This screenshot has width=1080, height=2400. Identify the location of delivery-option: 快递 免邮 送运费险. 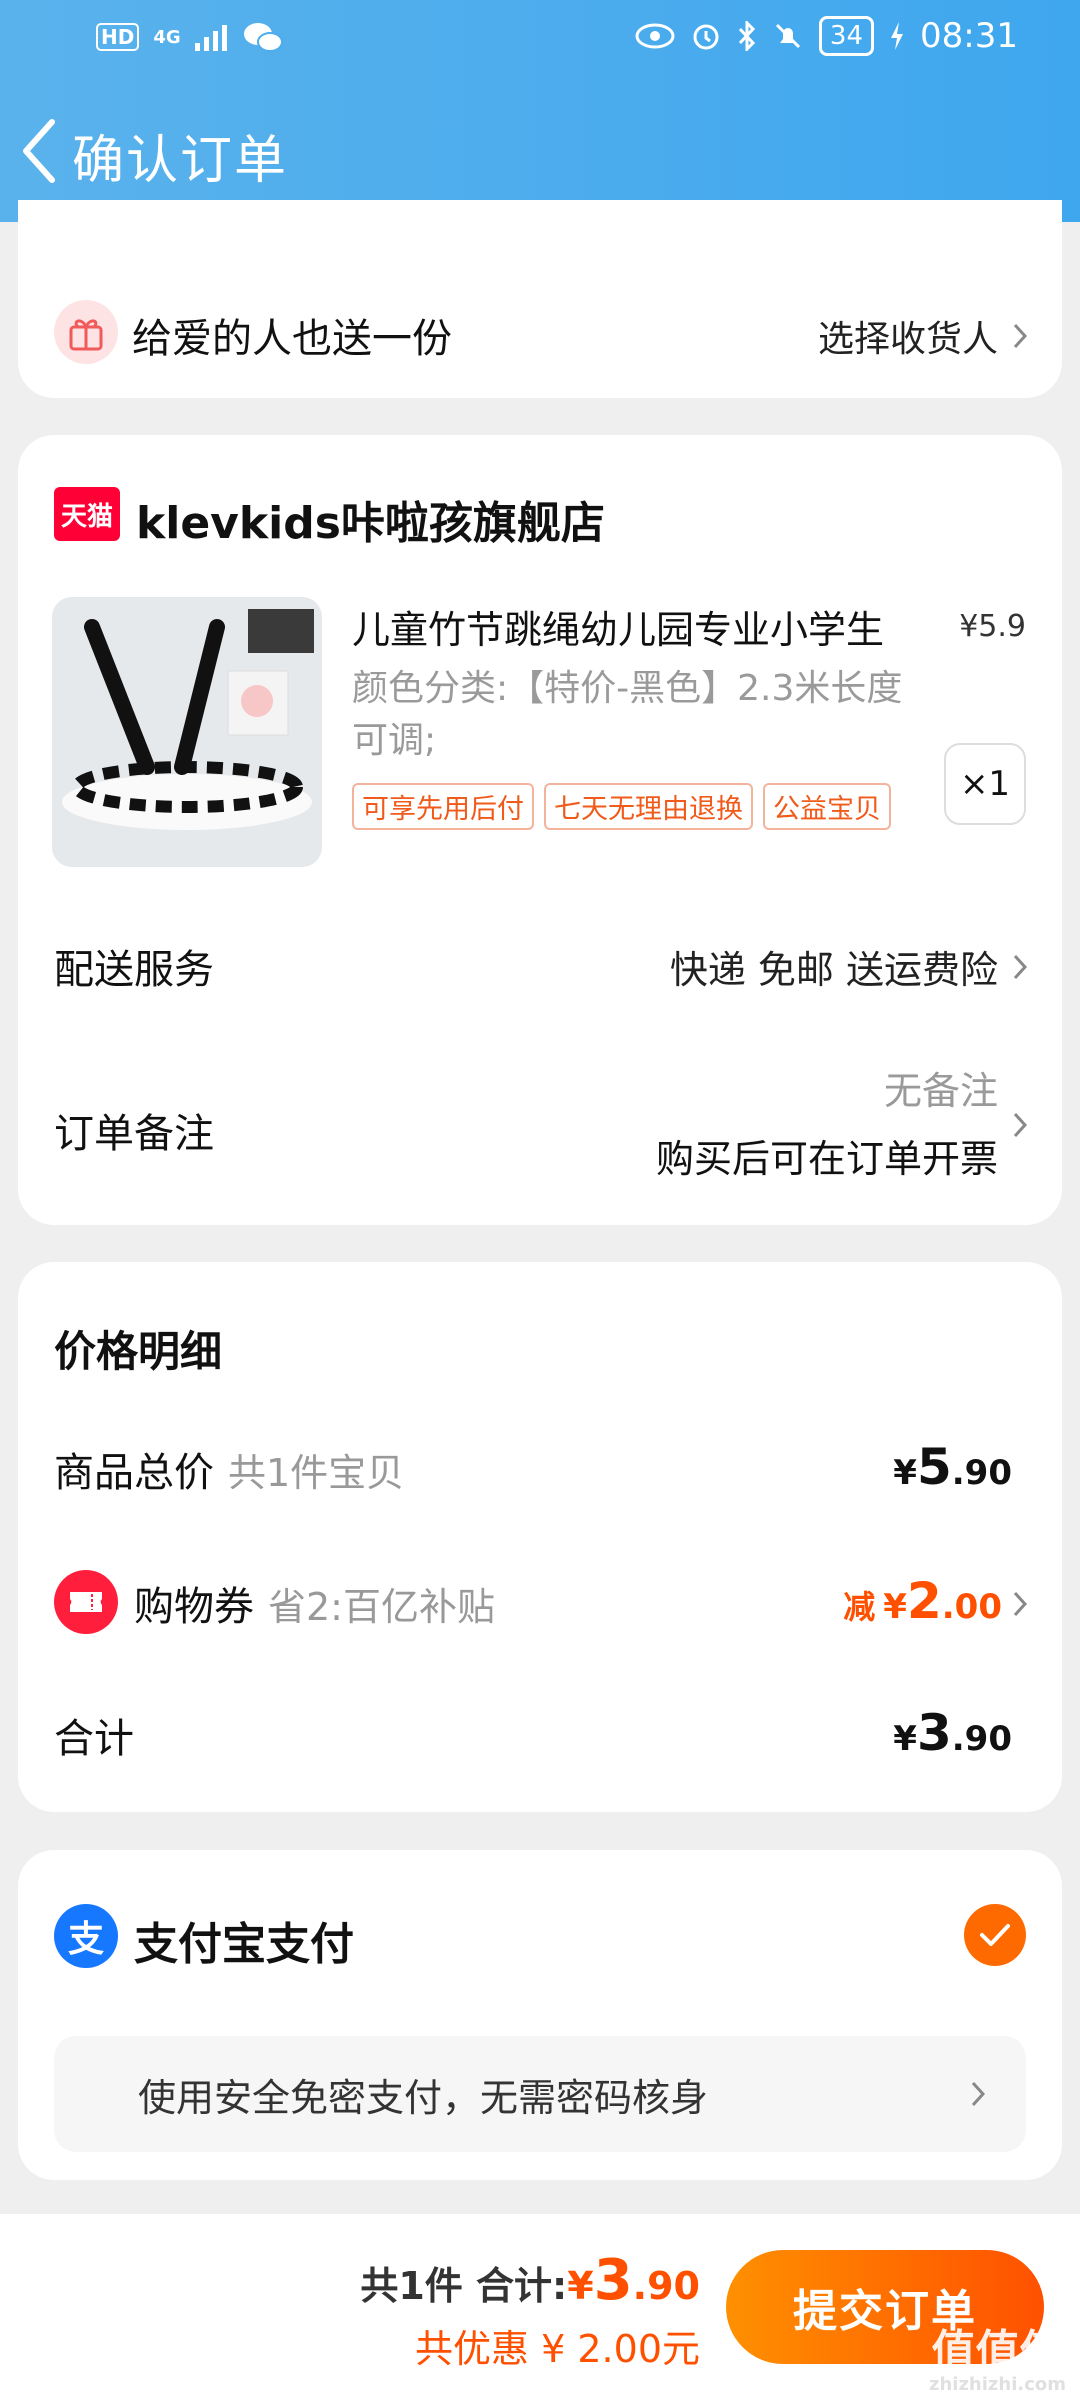
(849, 966).